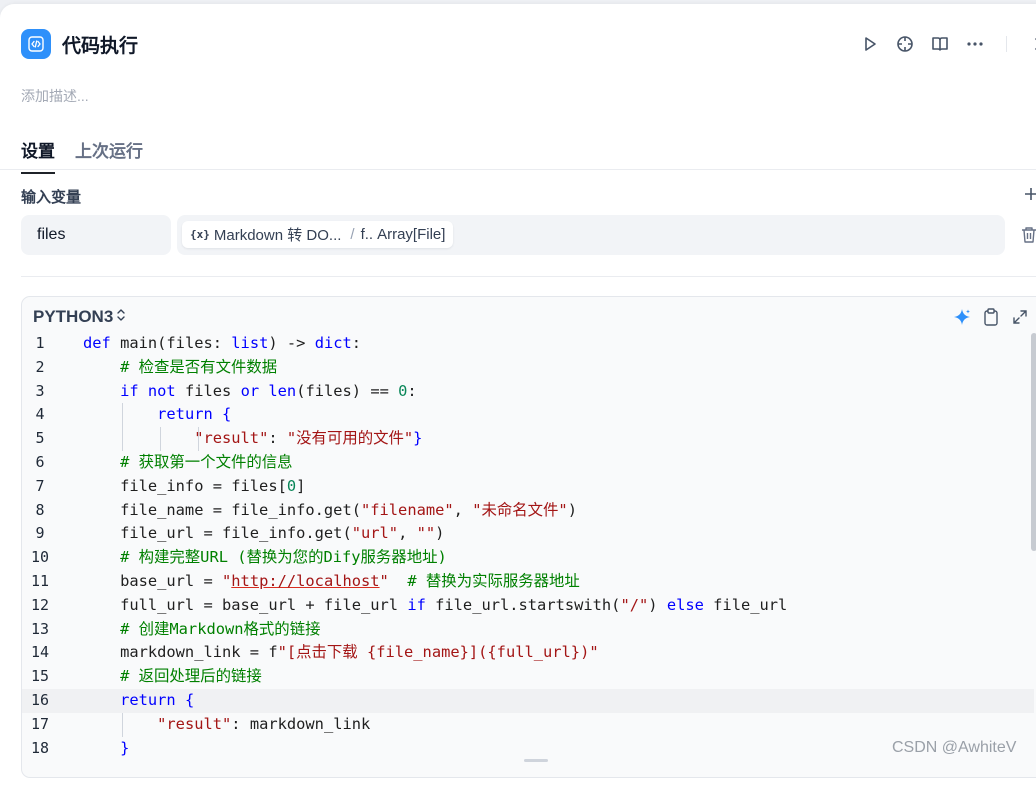 The width and height of the screenshot is (1036, 794). I want to click on more-icon, so click(975, 44).